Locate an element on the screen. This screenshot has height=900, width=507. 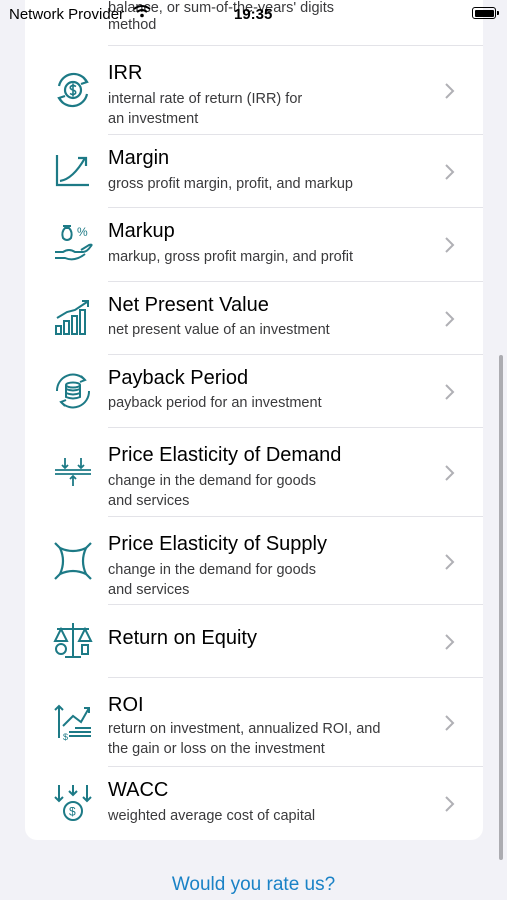
elastic-square-icon is located at coordinates (73, 561).